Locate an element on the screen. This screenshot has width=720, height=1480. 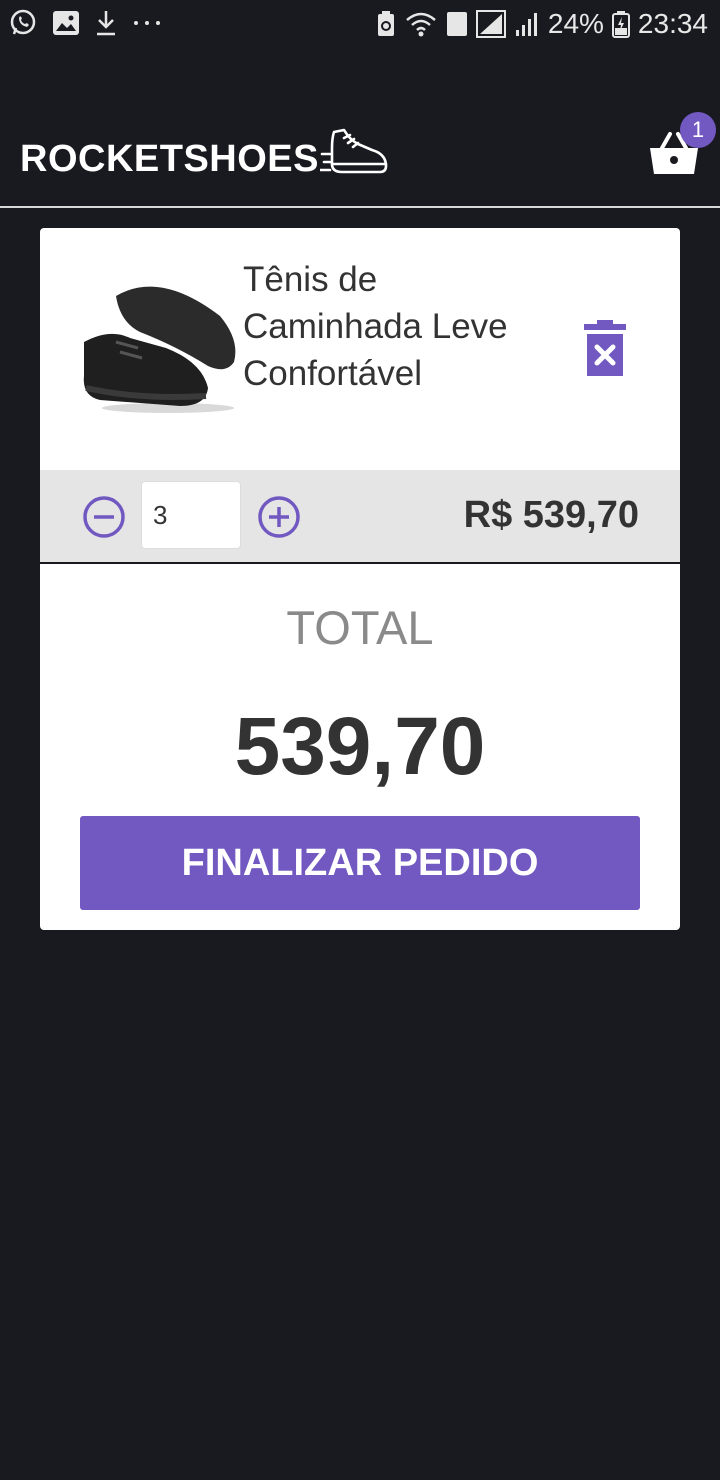
product-image is located at coordinates (160, 348).